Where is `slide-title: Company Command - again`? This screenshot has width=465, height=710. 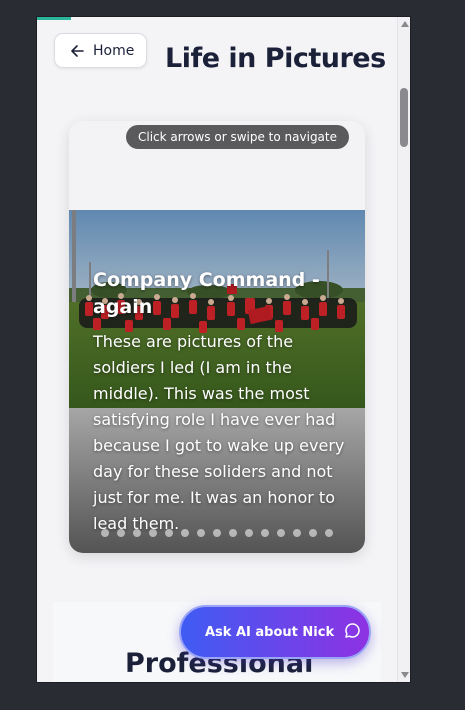
slide-title: Company Command - again is located at coordinates (206, 293).